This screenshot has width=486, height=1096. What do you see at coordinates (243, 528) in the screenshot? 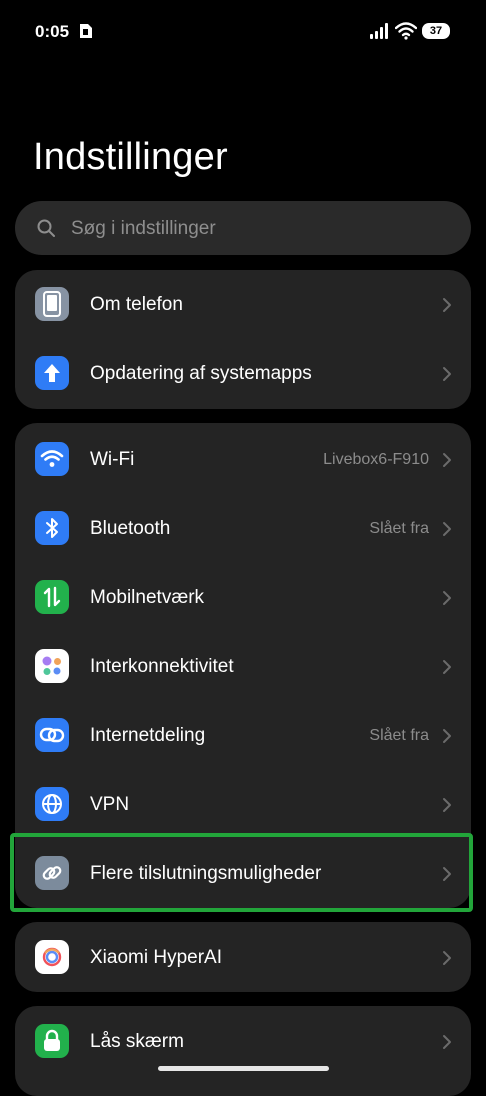
I see `settings-item-bluetooth: Bluetooth Slået fra` at bounding box center [243, 528].